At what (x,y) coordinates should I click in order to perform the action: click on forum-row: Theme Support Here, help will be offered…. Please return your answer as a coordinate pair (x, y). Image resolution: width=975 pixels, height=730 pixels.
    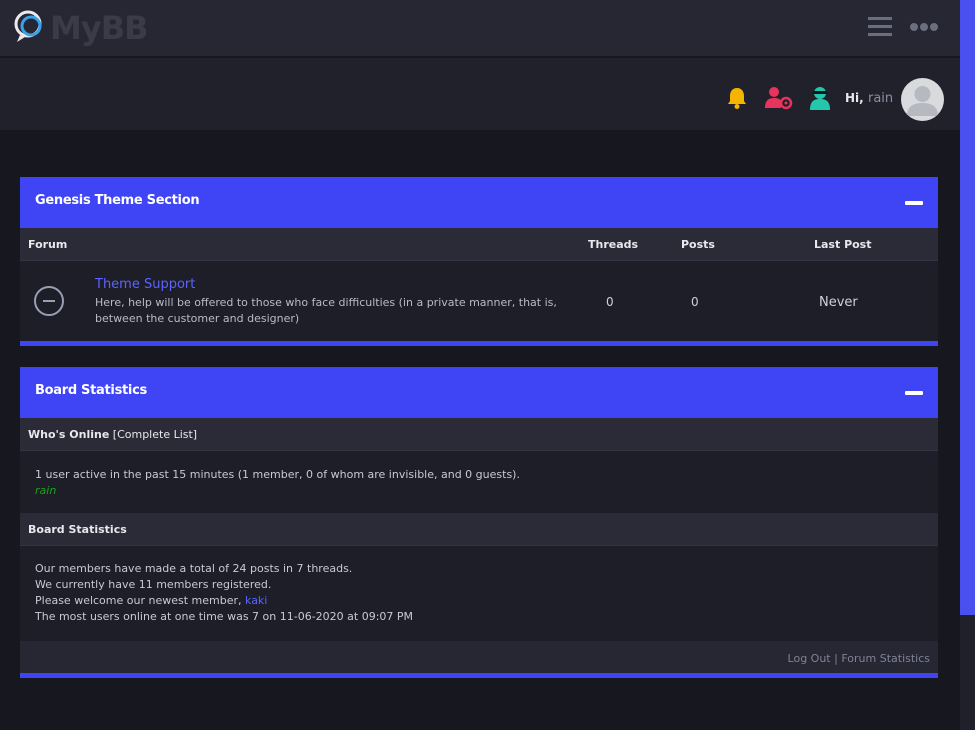
    Looking at the image, I should click on (479, 301).